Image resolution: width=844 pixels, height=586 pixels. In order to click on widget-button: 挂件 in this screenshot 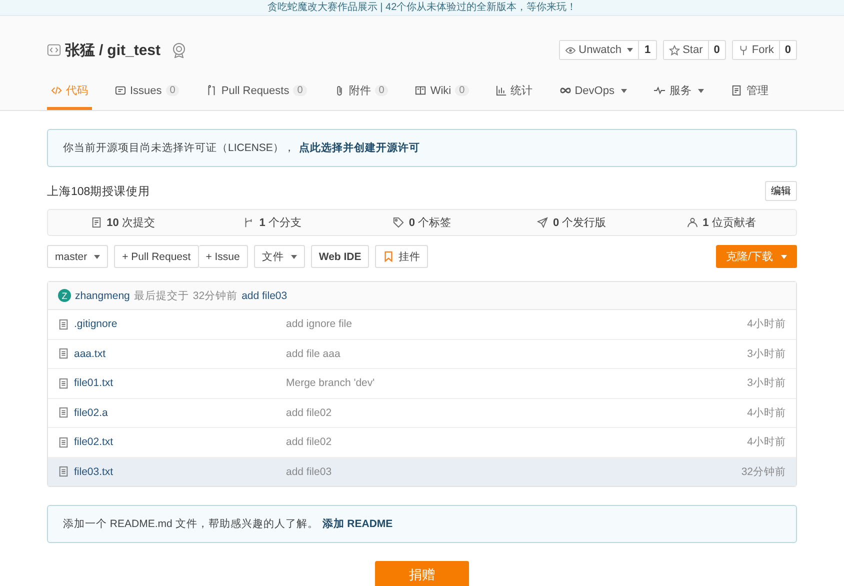, I will do `click(401, 256)`.